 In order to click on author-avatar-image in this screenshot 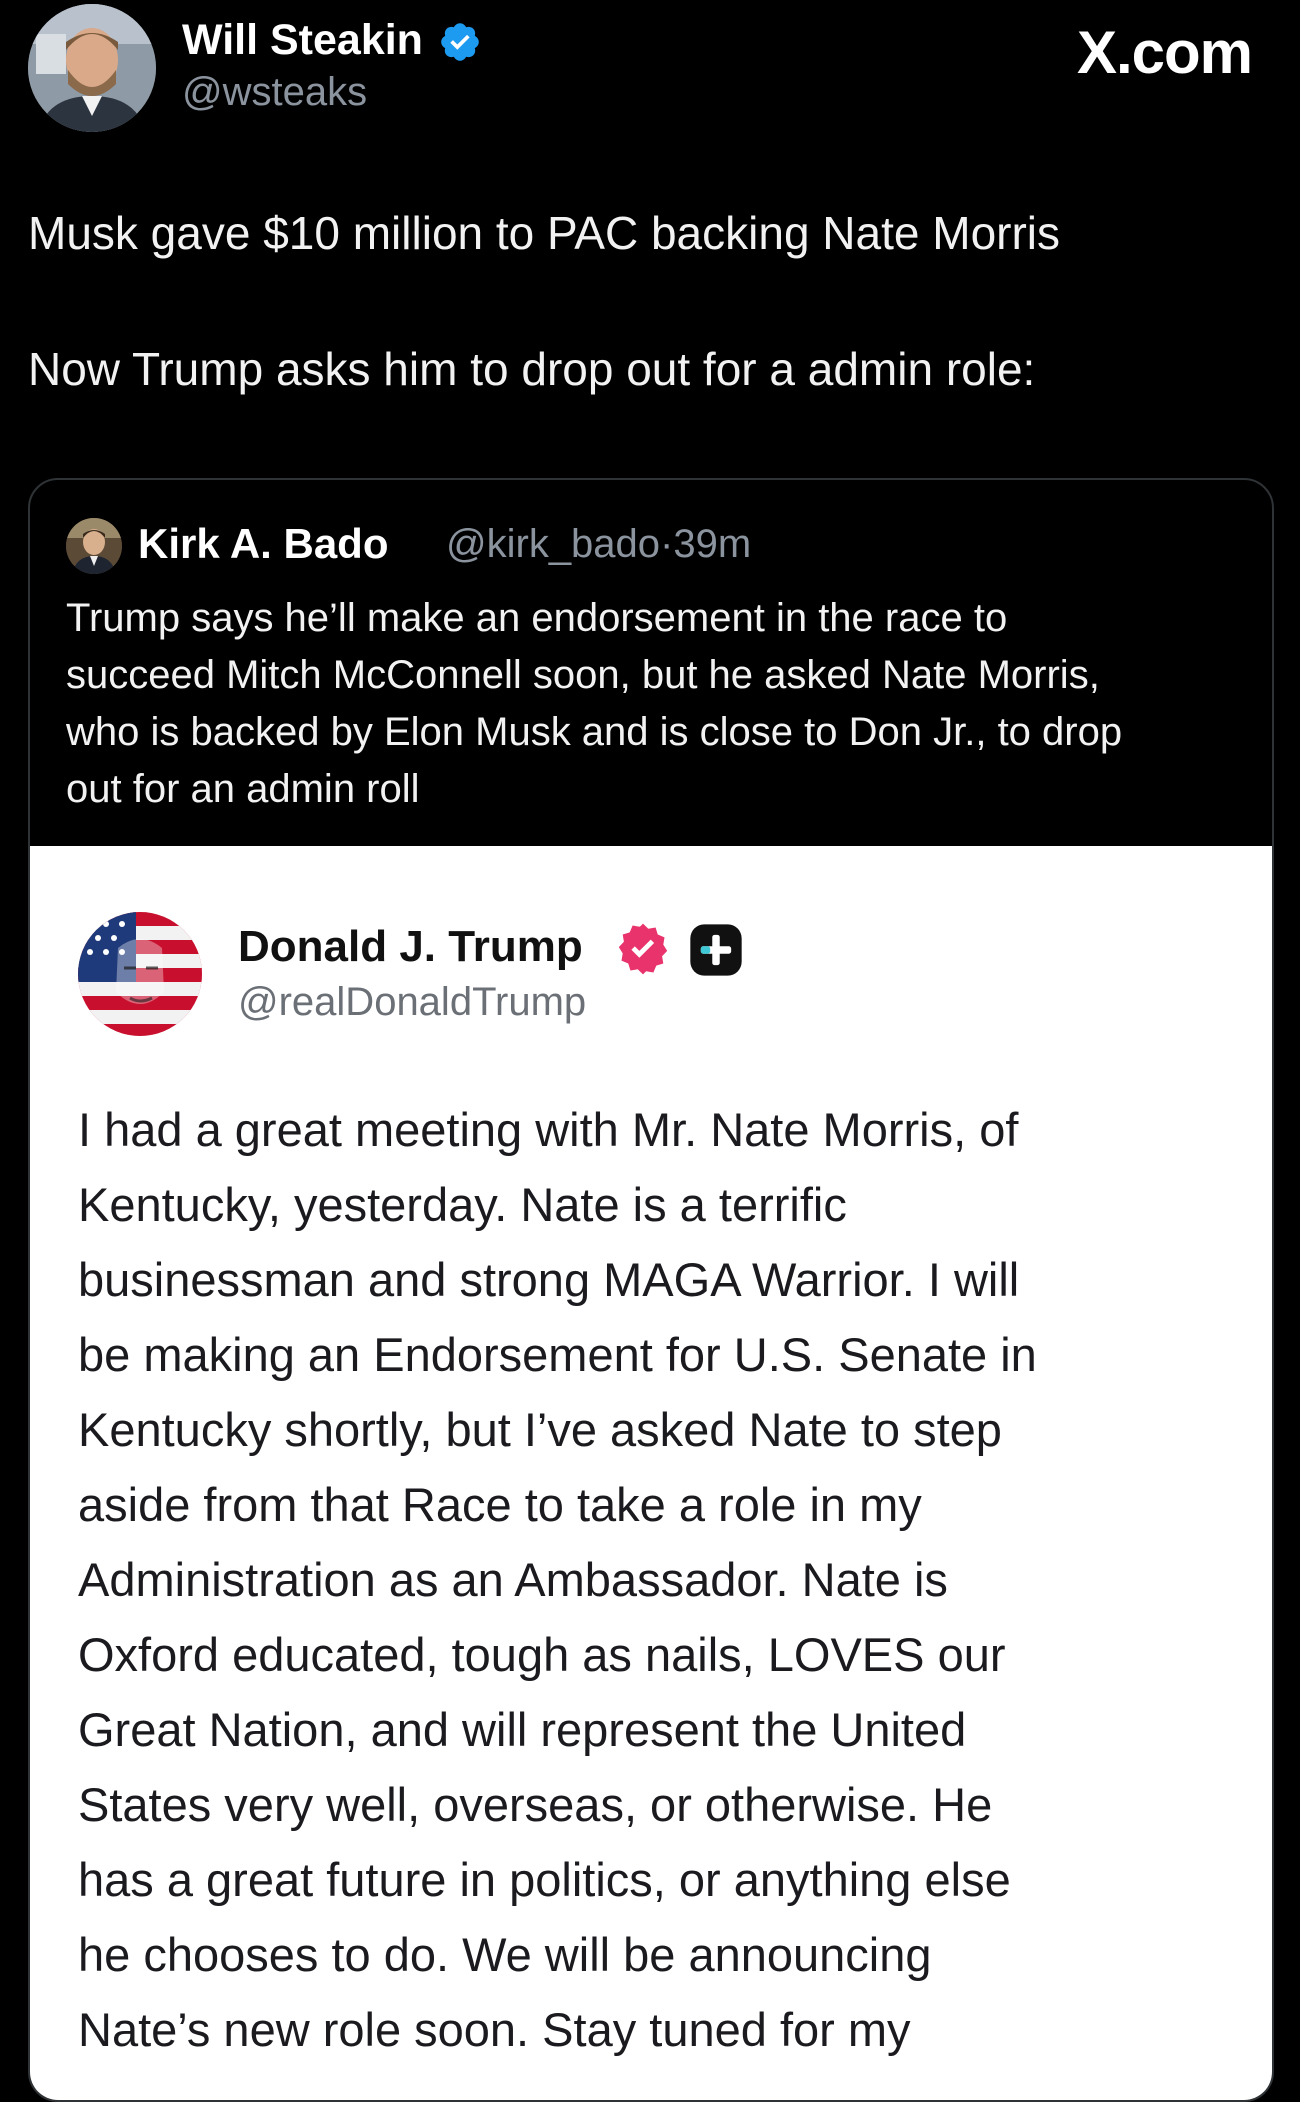, I will do `click(92, 68)`.